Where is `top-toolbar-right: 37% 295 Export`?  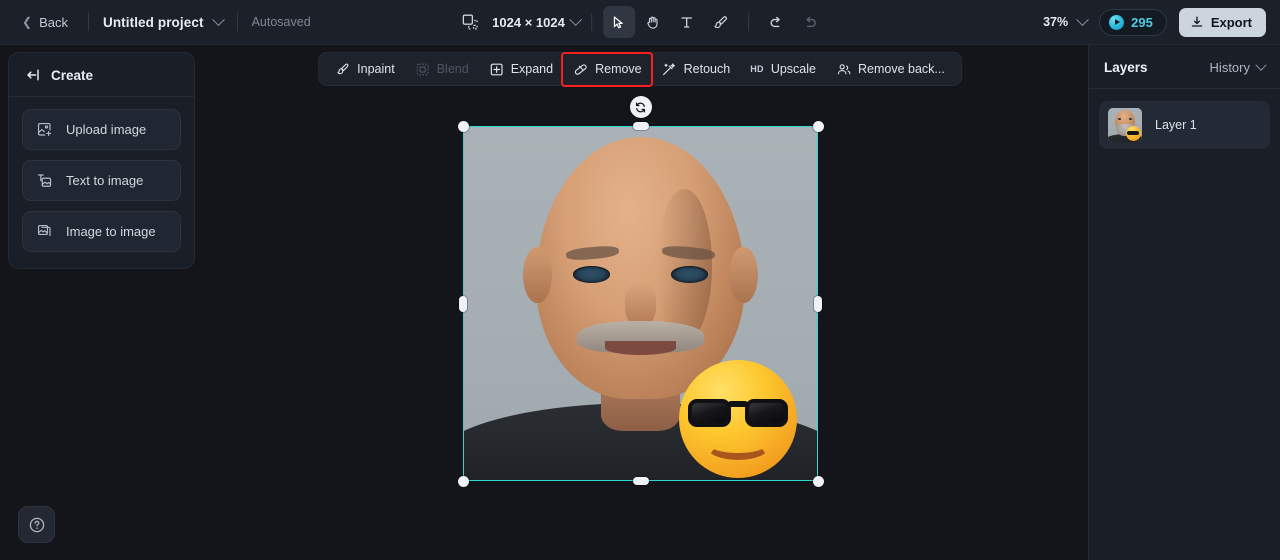 top-toolbar-right: 37% 295 Export is located at coordinates (1154, 22).